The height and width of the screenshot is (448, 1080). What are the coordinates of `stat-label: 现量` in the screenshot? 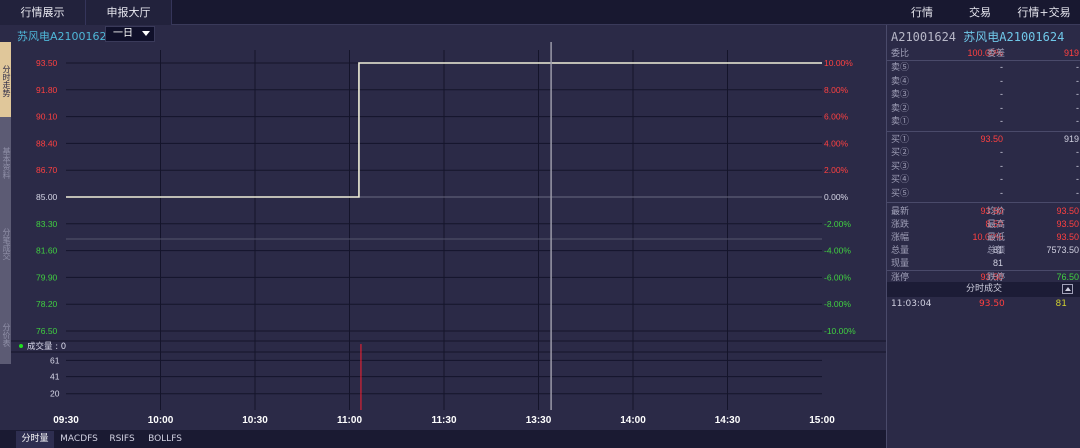 It's located at (900, 263).